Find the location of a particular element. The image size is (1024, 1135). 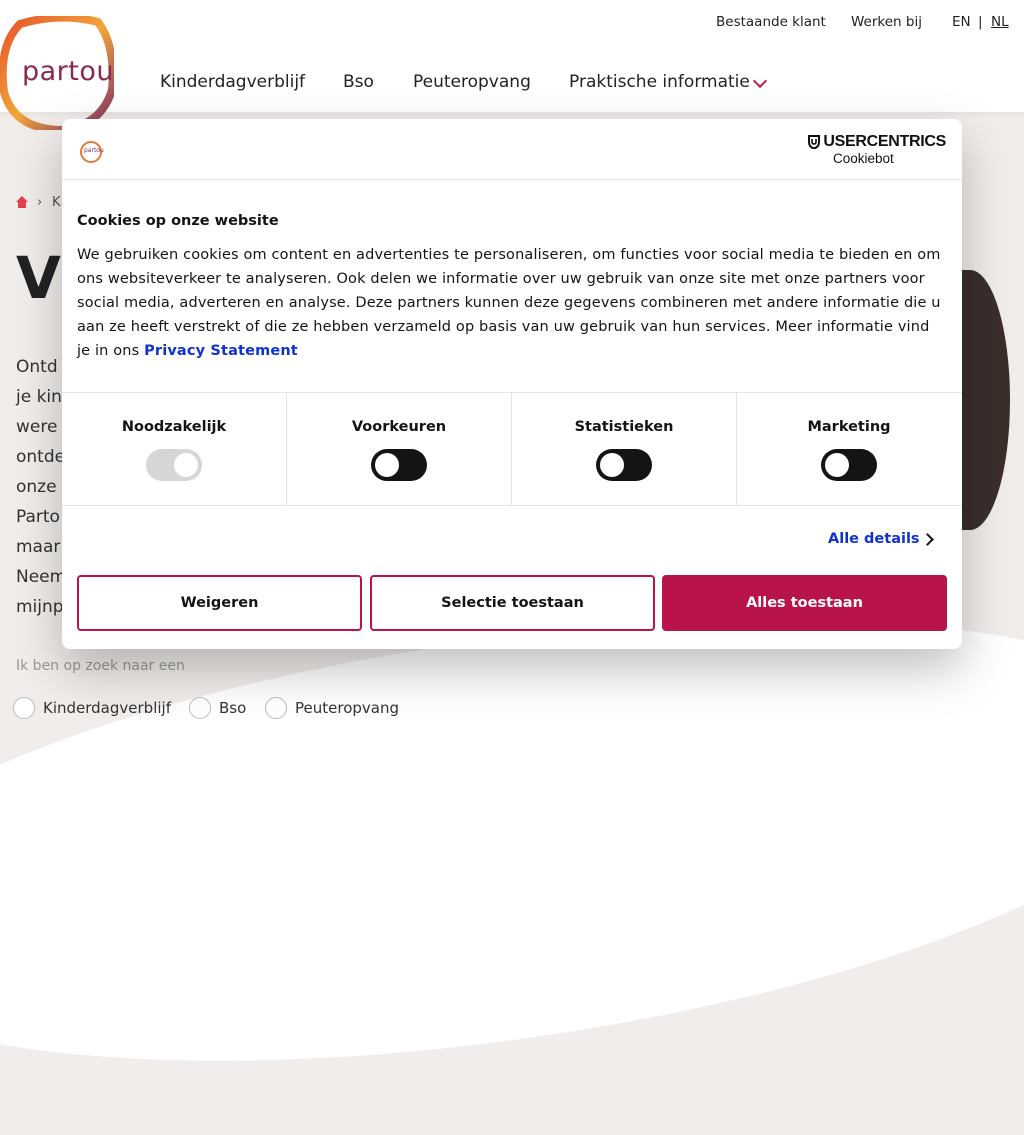

home-icon is located at coordinates (22, 202).